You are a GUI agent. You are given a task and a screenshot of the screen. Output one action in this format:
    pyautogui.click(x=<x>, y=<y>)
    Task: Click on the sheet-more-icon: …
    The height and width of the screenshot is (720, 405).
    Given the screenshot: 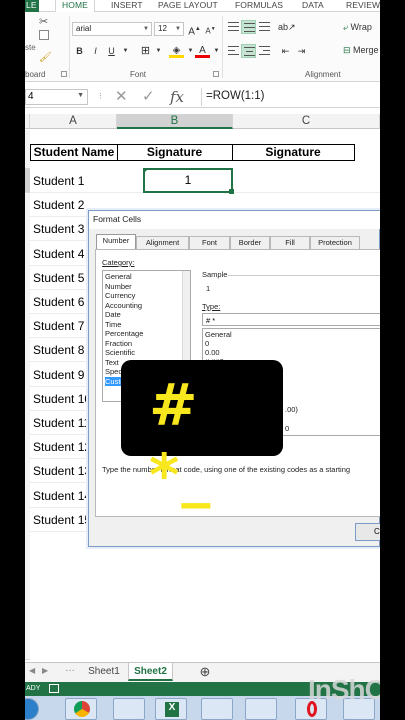 What is the action you would take?
    pyautogui.click(x=70, y=668)
    